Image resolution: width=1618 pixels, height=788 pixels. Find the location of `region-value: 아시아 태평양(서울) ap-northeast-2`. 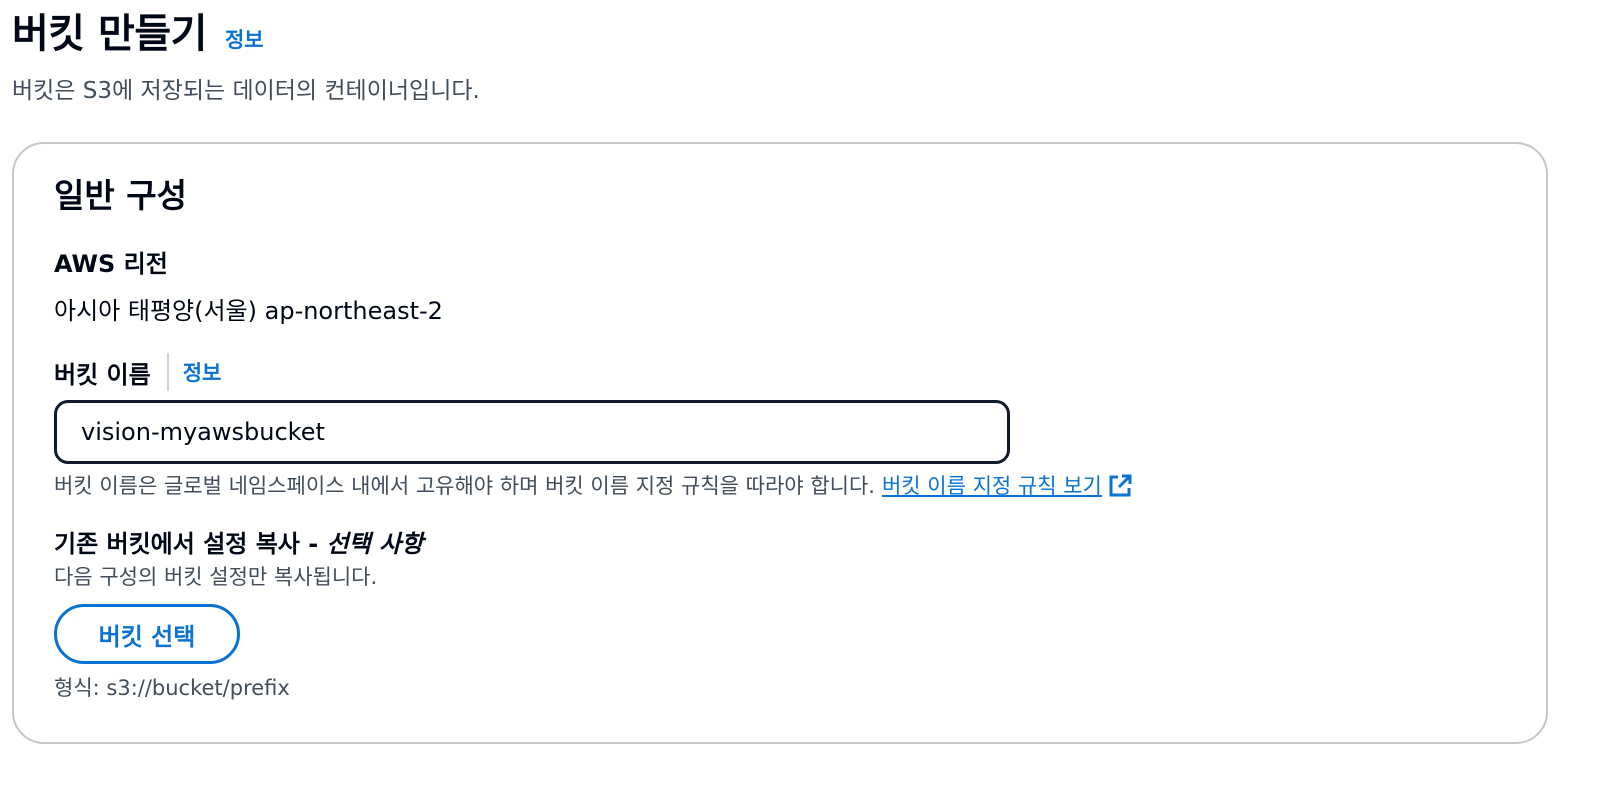

region-value: 아시아 태평양(서울) ap-northeast-2 is located at coordinates (248, 311).